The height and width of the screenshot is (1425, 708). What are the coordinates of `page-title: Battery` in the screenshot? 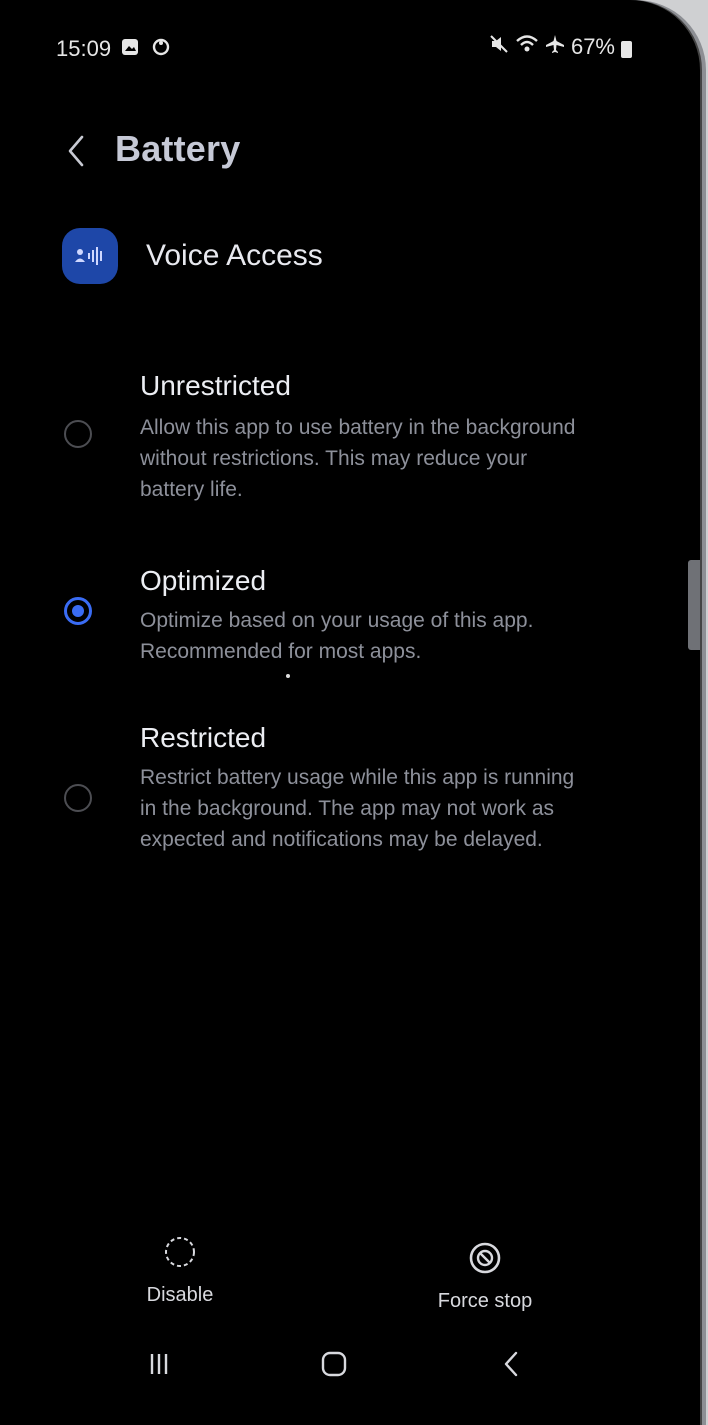 It's located at (178, 148).